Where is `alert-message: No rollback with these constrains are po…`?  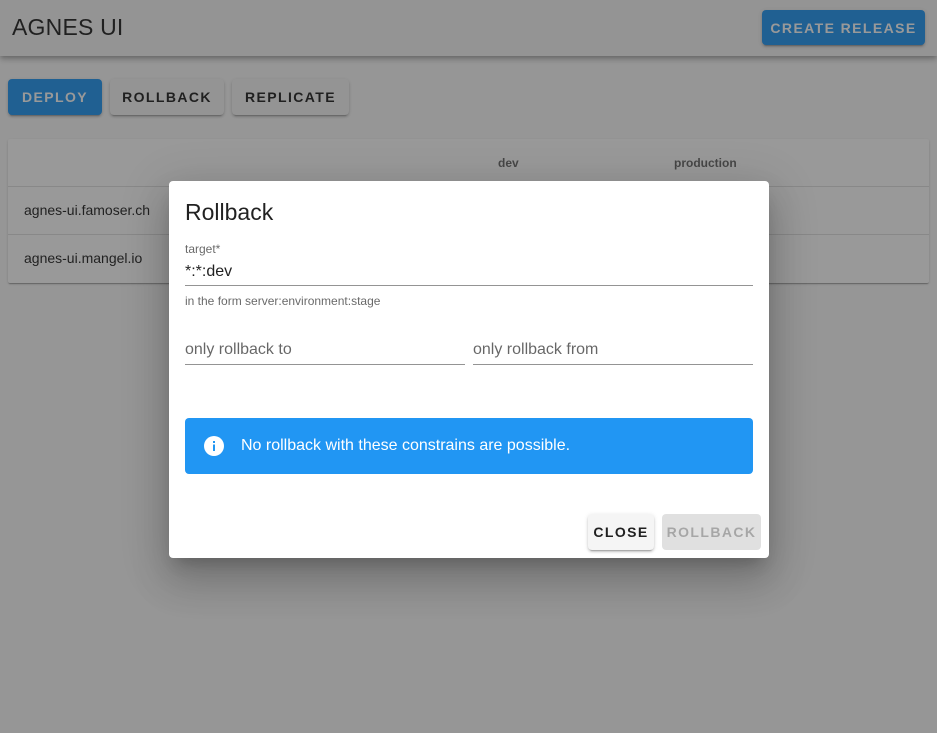
alert-message: No rollback with these constrains are po… is located at coordinates (406, 445).